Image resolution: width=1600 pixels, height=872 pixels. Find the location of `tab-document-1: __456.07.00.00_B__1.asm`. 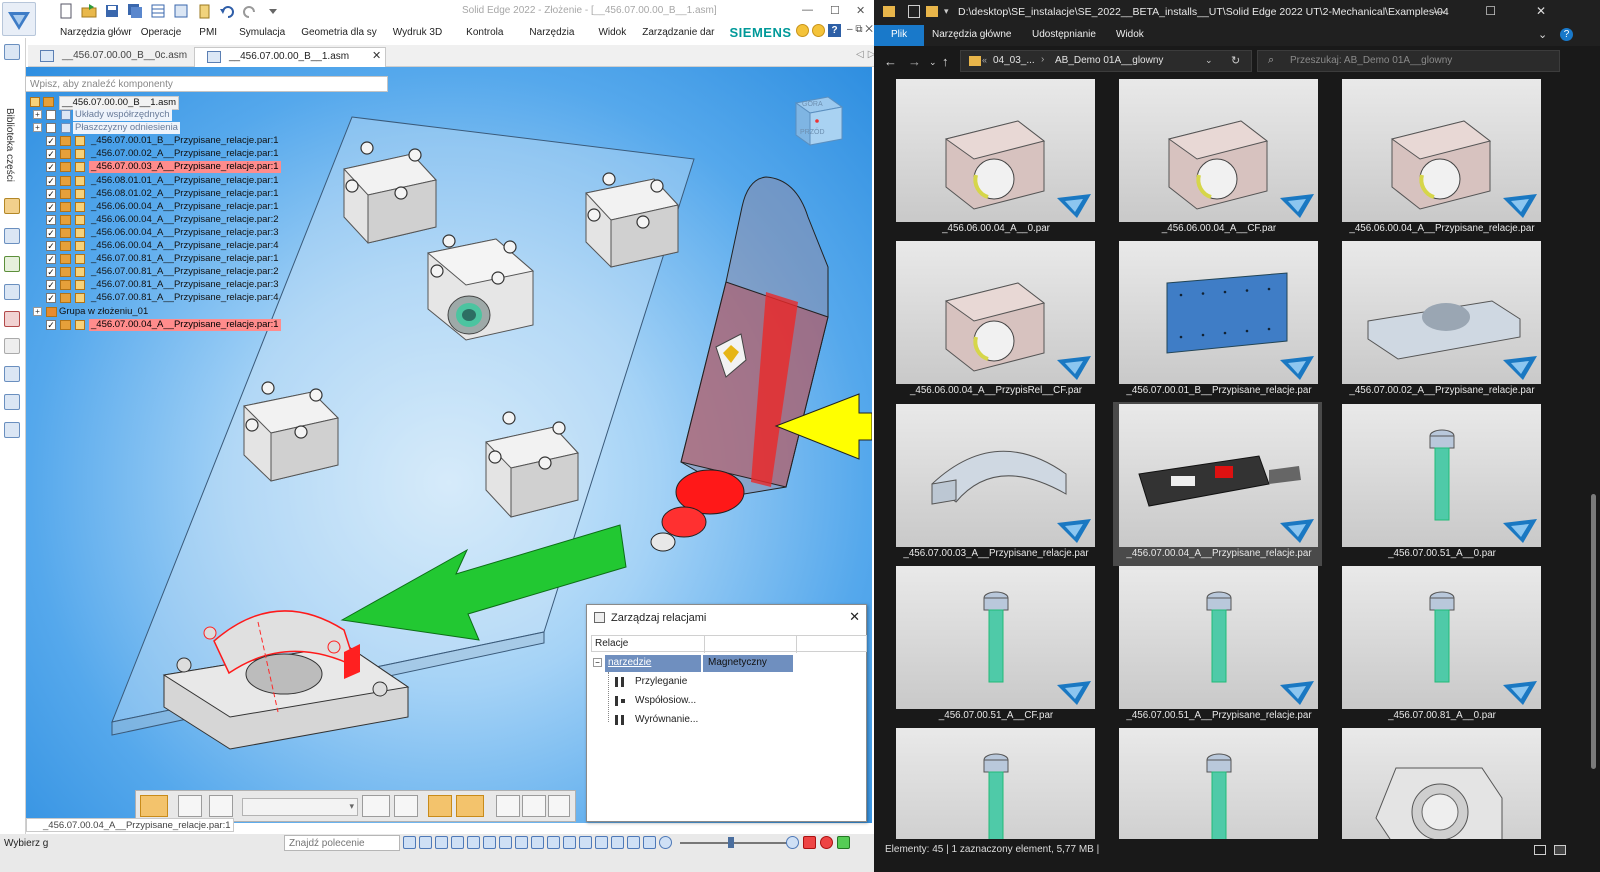

tab-document-1: __456.07.00.00_B__1.asm is located at coordinates (290, 57).